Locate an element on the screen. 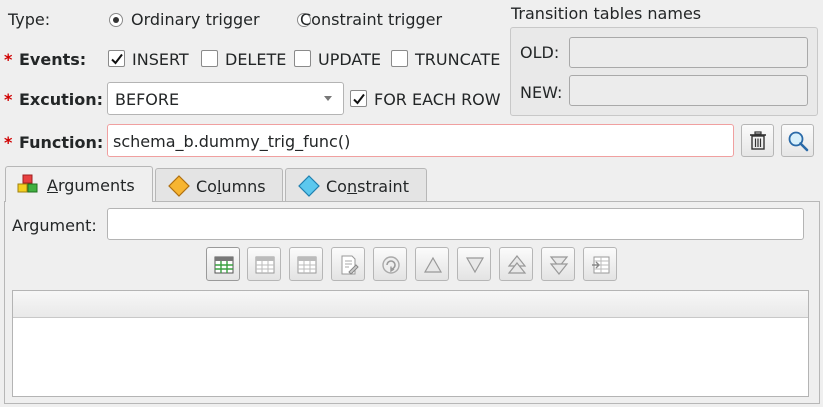 The height and width of the screenshot is (407, 823). for-each-row-label: FOR EACH ROW is located at coordinates (437, 99).